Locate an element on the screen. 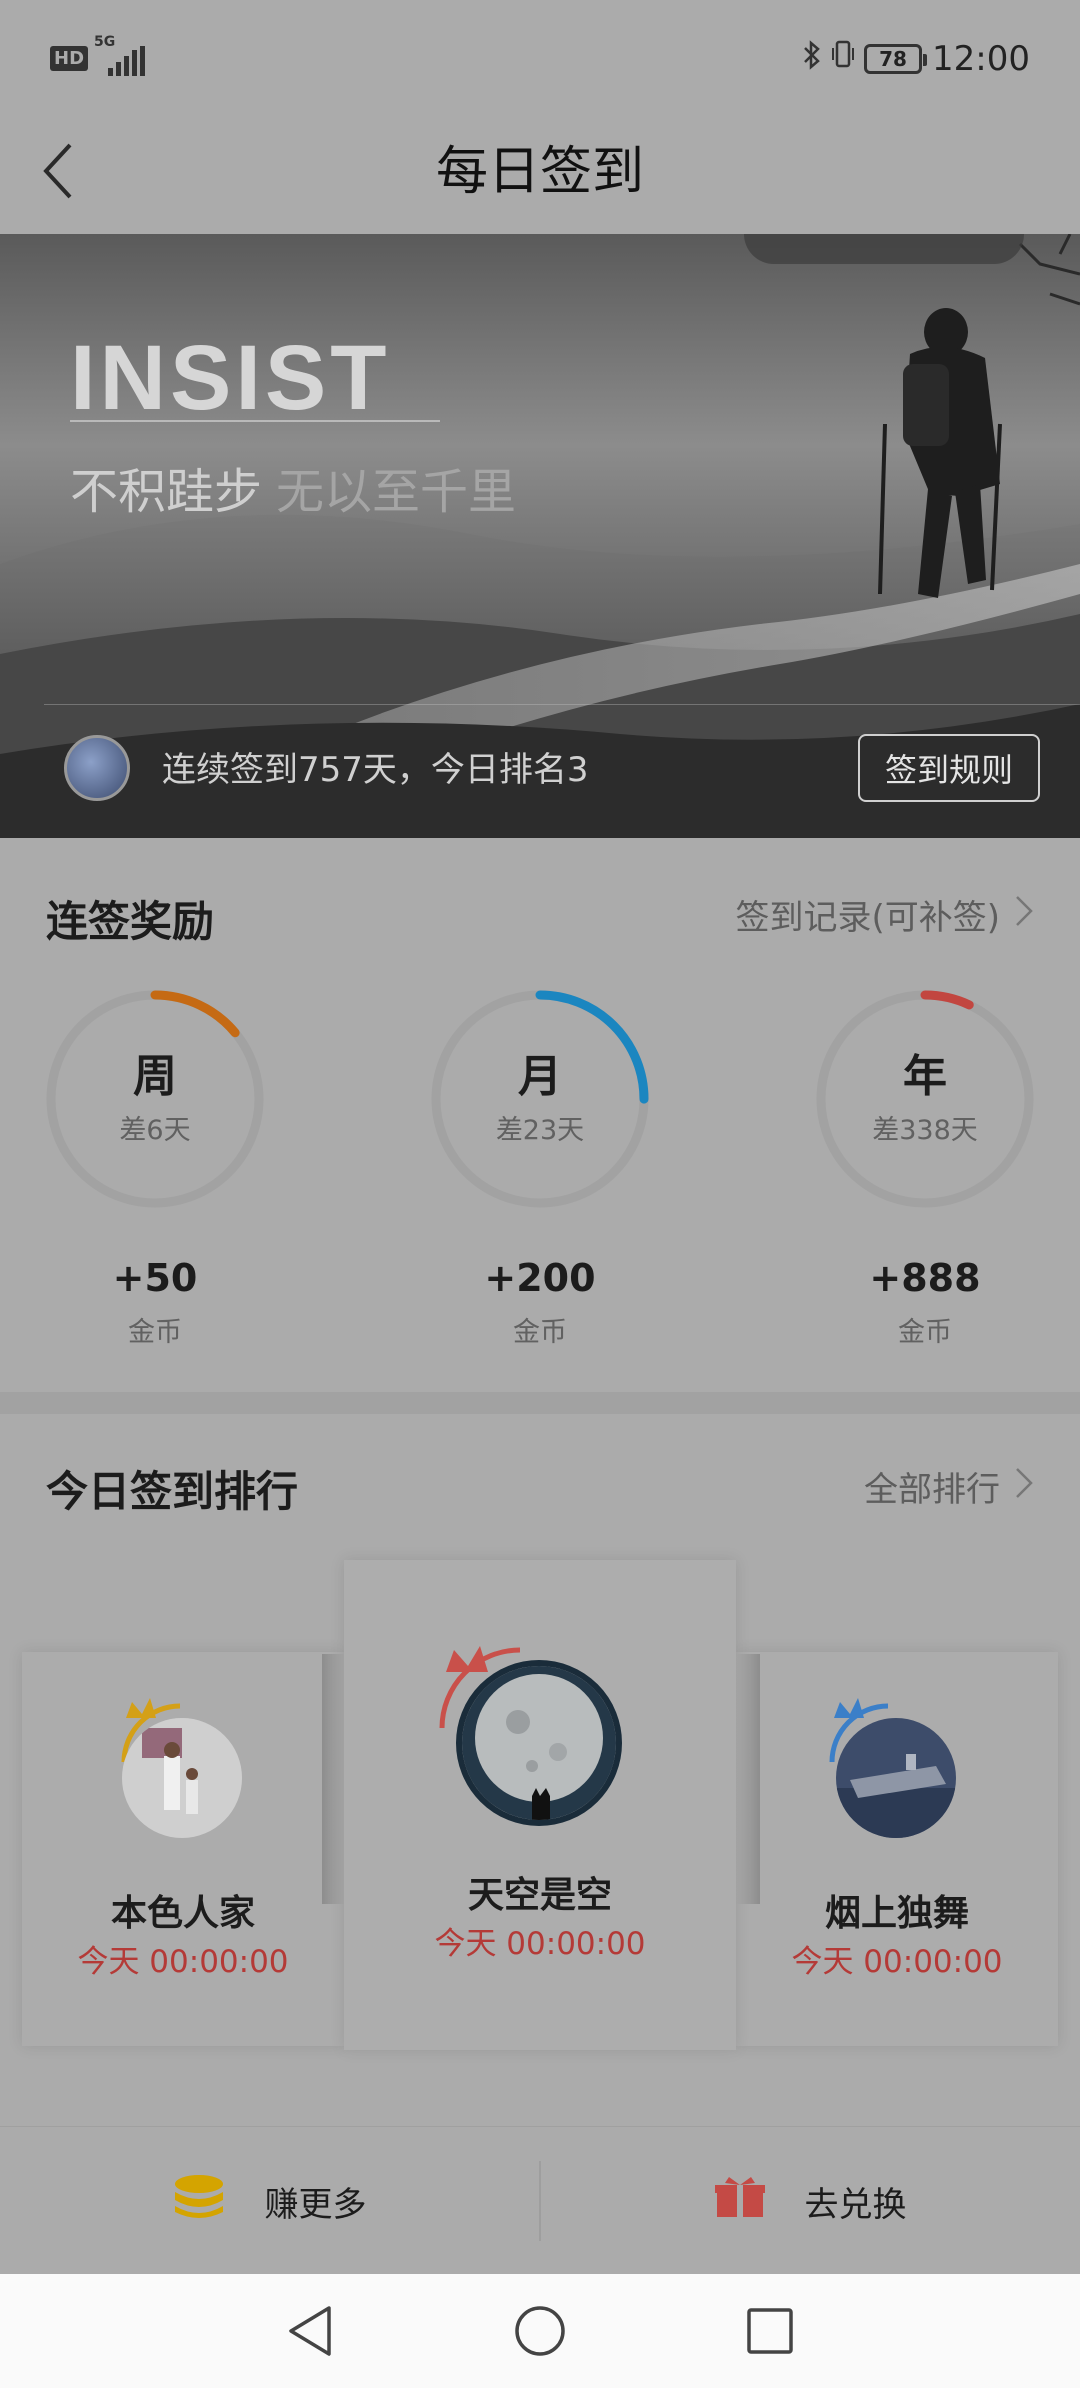 This screenshot has height=2388, width=1080. banner-slogan: 不积跬步 无以至千里 is located at coordinates (293, 487).